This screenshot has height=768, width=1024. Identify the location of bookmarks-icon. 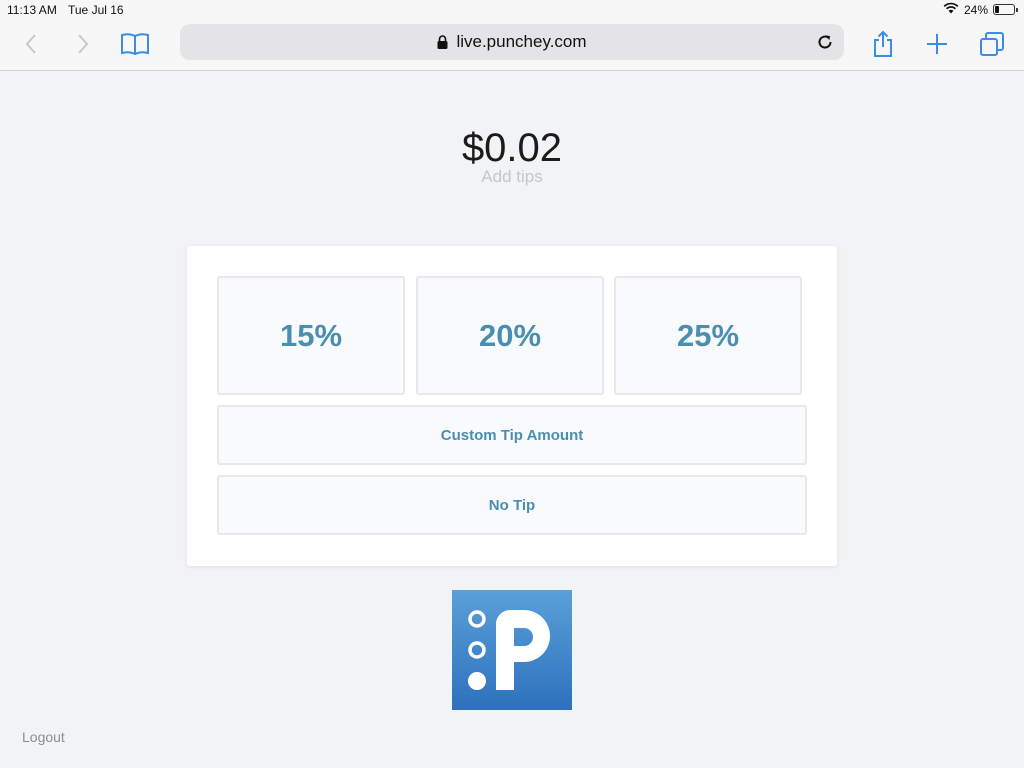
(135, 44).